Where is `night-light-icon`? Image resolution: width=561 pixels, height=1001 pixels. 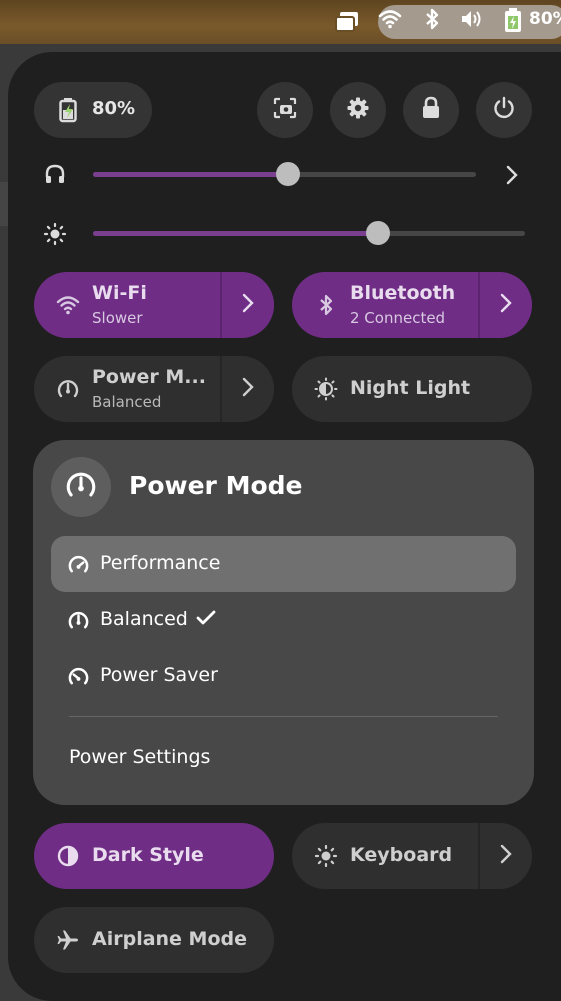 night-light-icon is located at coordinates (326, 389).